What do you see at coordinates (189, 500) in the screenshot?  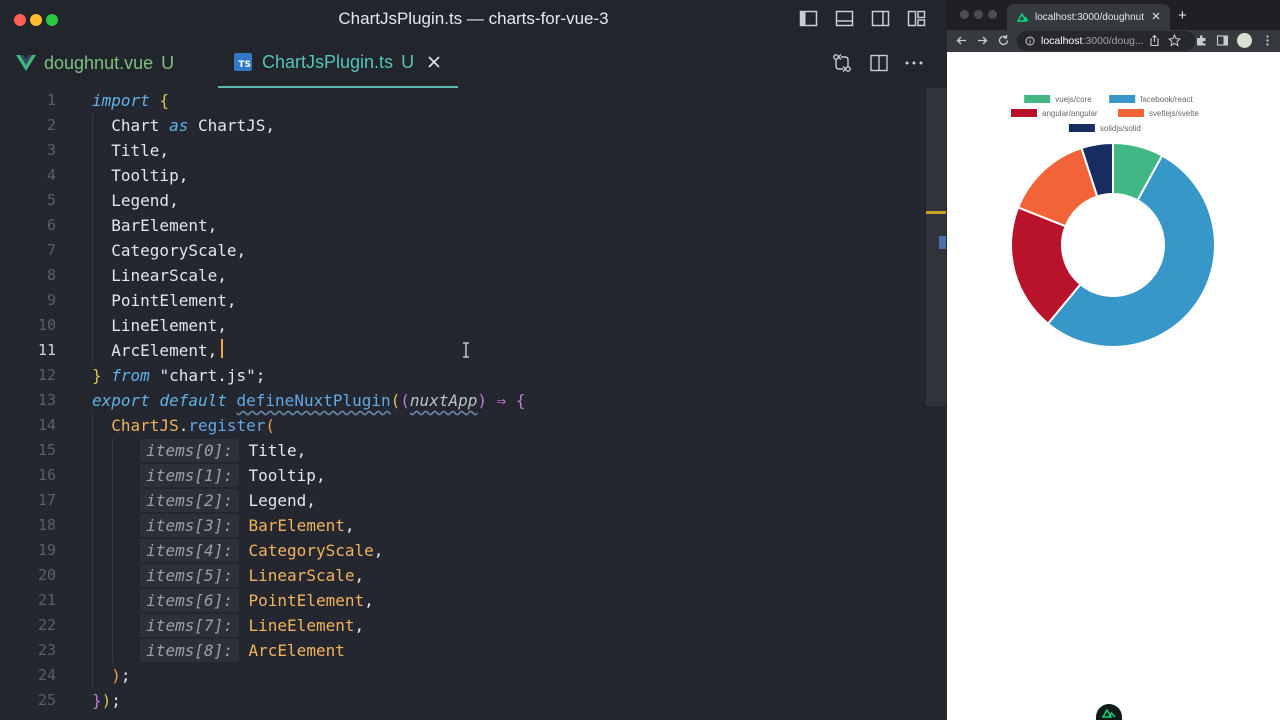 I see `inlay-hint: items[2]:` at bounding box center [189, 500].